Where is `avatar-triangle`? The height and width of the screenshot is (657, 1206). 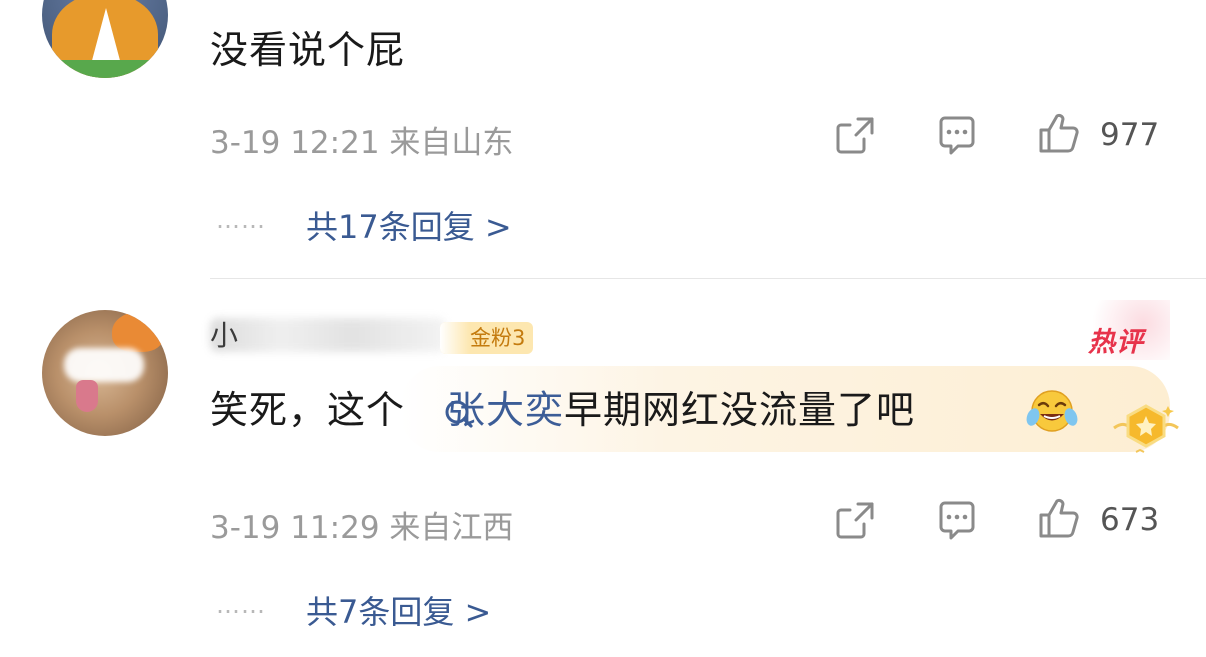
avatar-triangle is located at coordinates (106, 38).